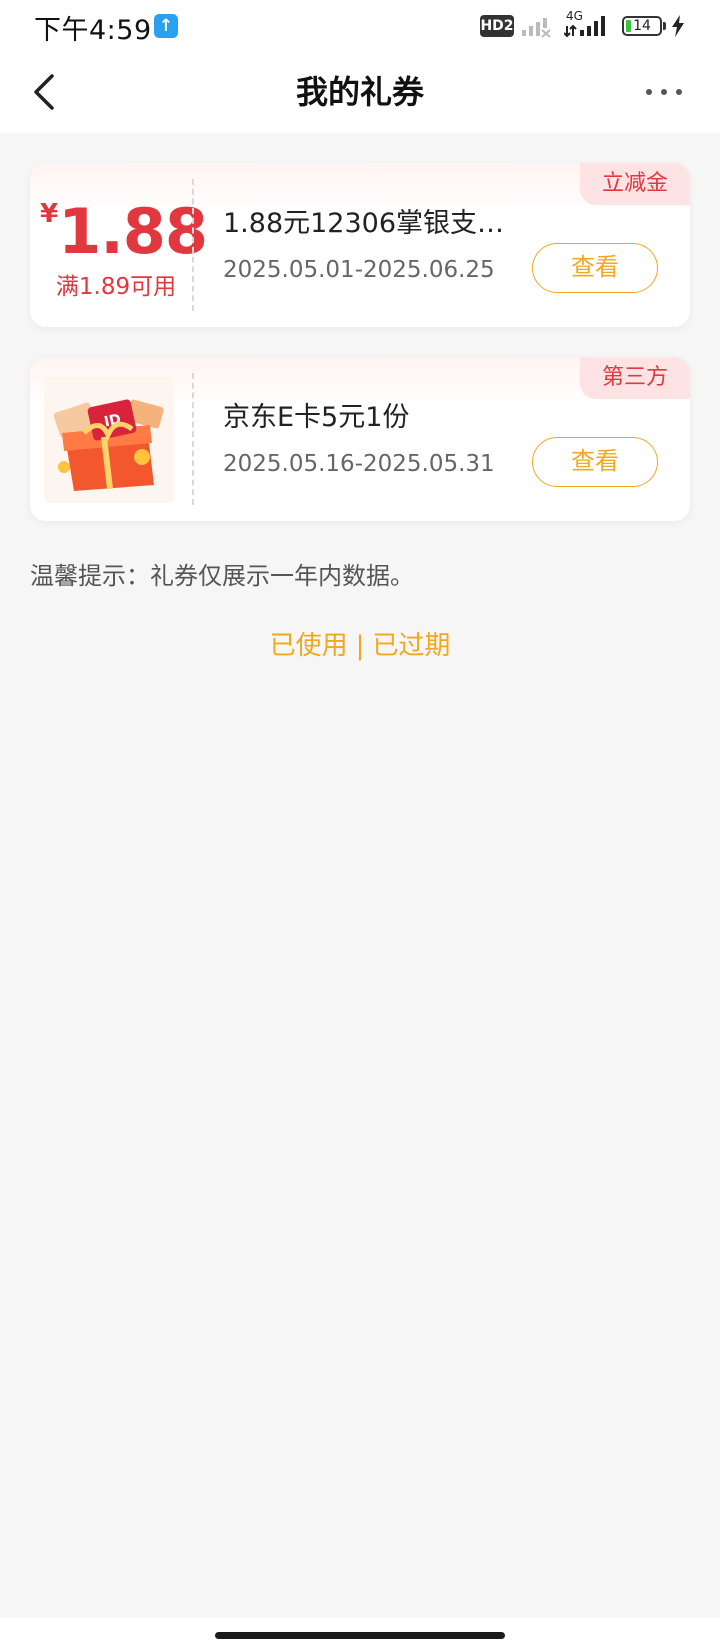 The image size is (720, 1650). I want to click on expired-coupons-link: 已过期, so click(411, 646).